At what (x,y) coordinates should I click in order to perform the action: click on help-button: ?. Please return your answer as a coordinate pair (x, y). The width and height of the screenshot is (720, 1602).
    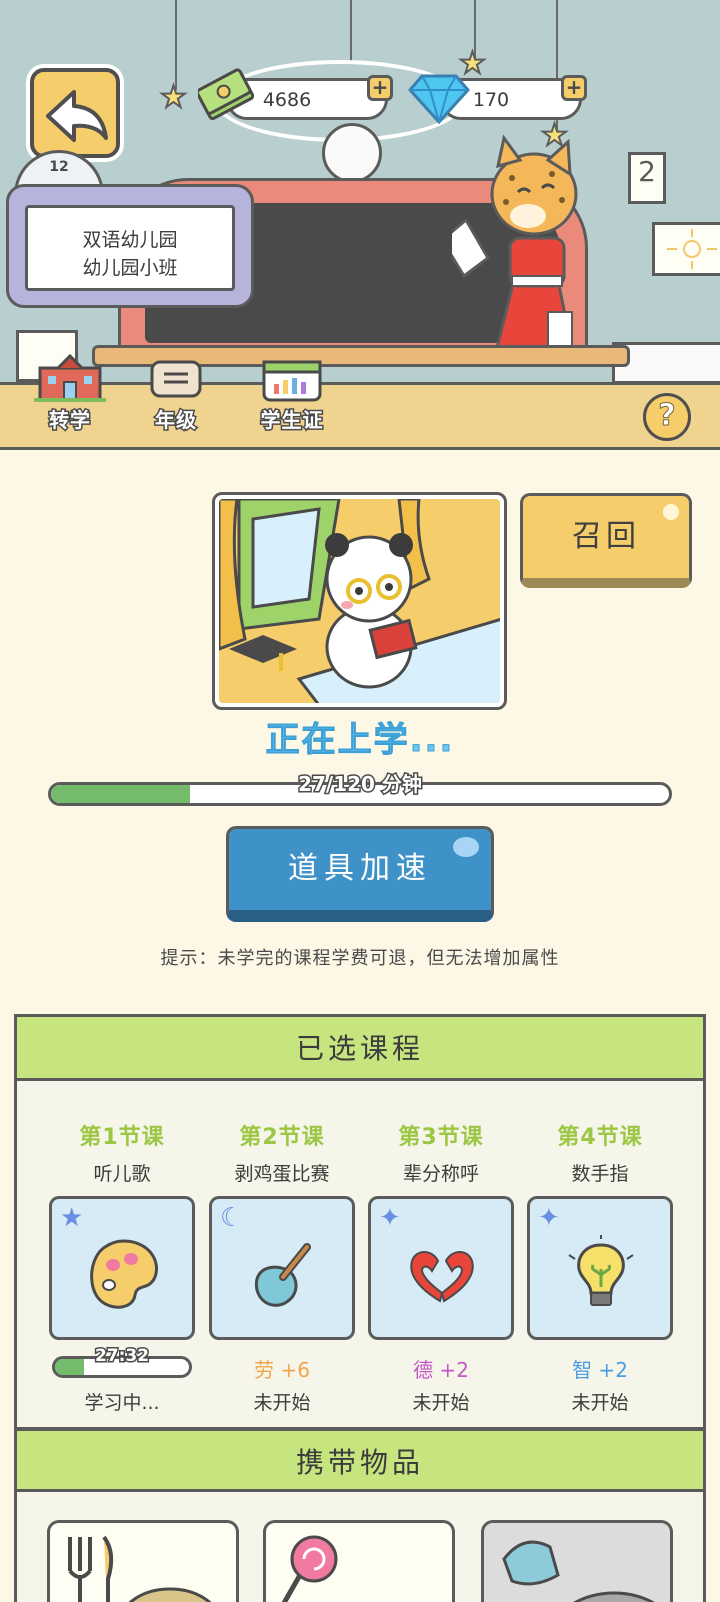
    Looking at the image, I should click on (667, 417).